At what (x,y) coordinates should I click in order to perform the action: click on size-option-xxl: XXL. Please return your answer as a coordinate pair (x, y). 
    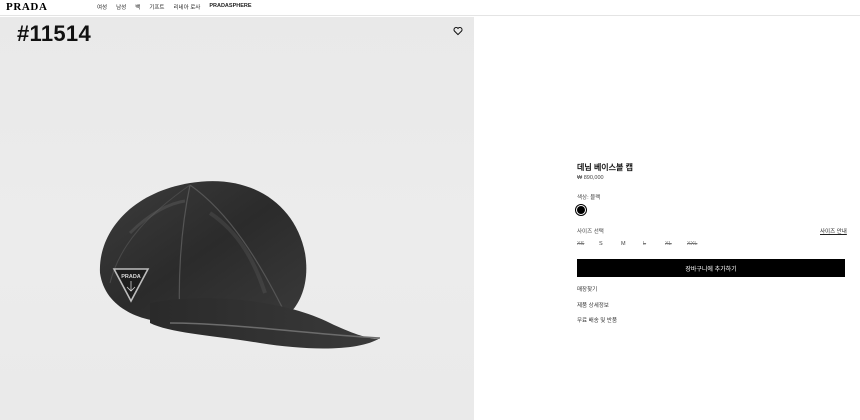
    Looking at the image, I should click on (698, 244).